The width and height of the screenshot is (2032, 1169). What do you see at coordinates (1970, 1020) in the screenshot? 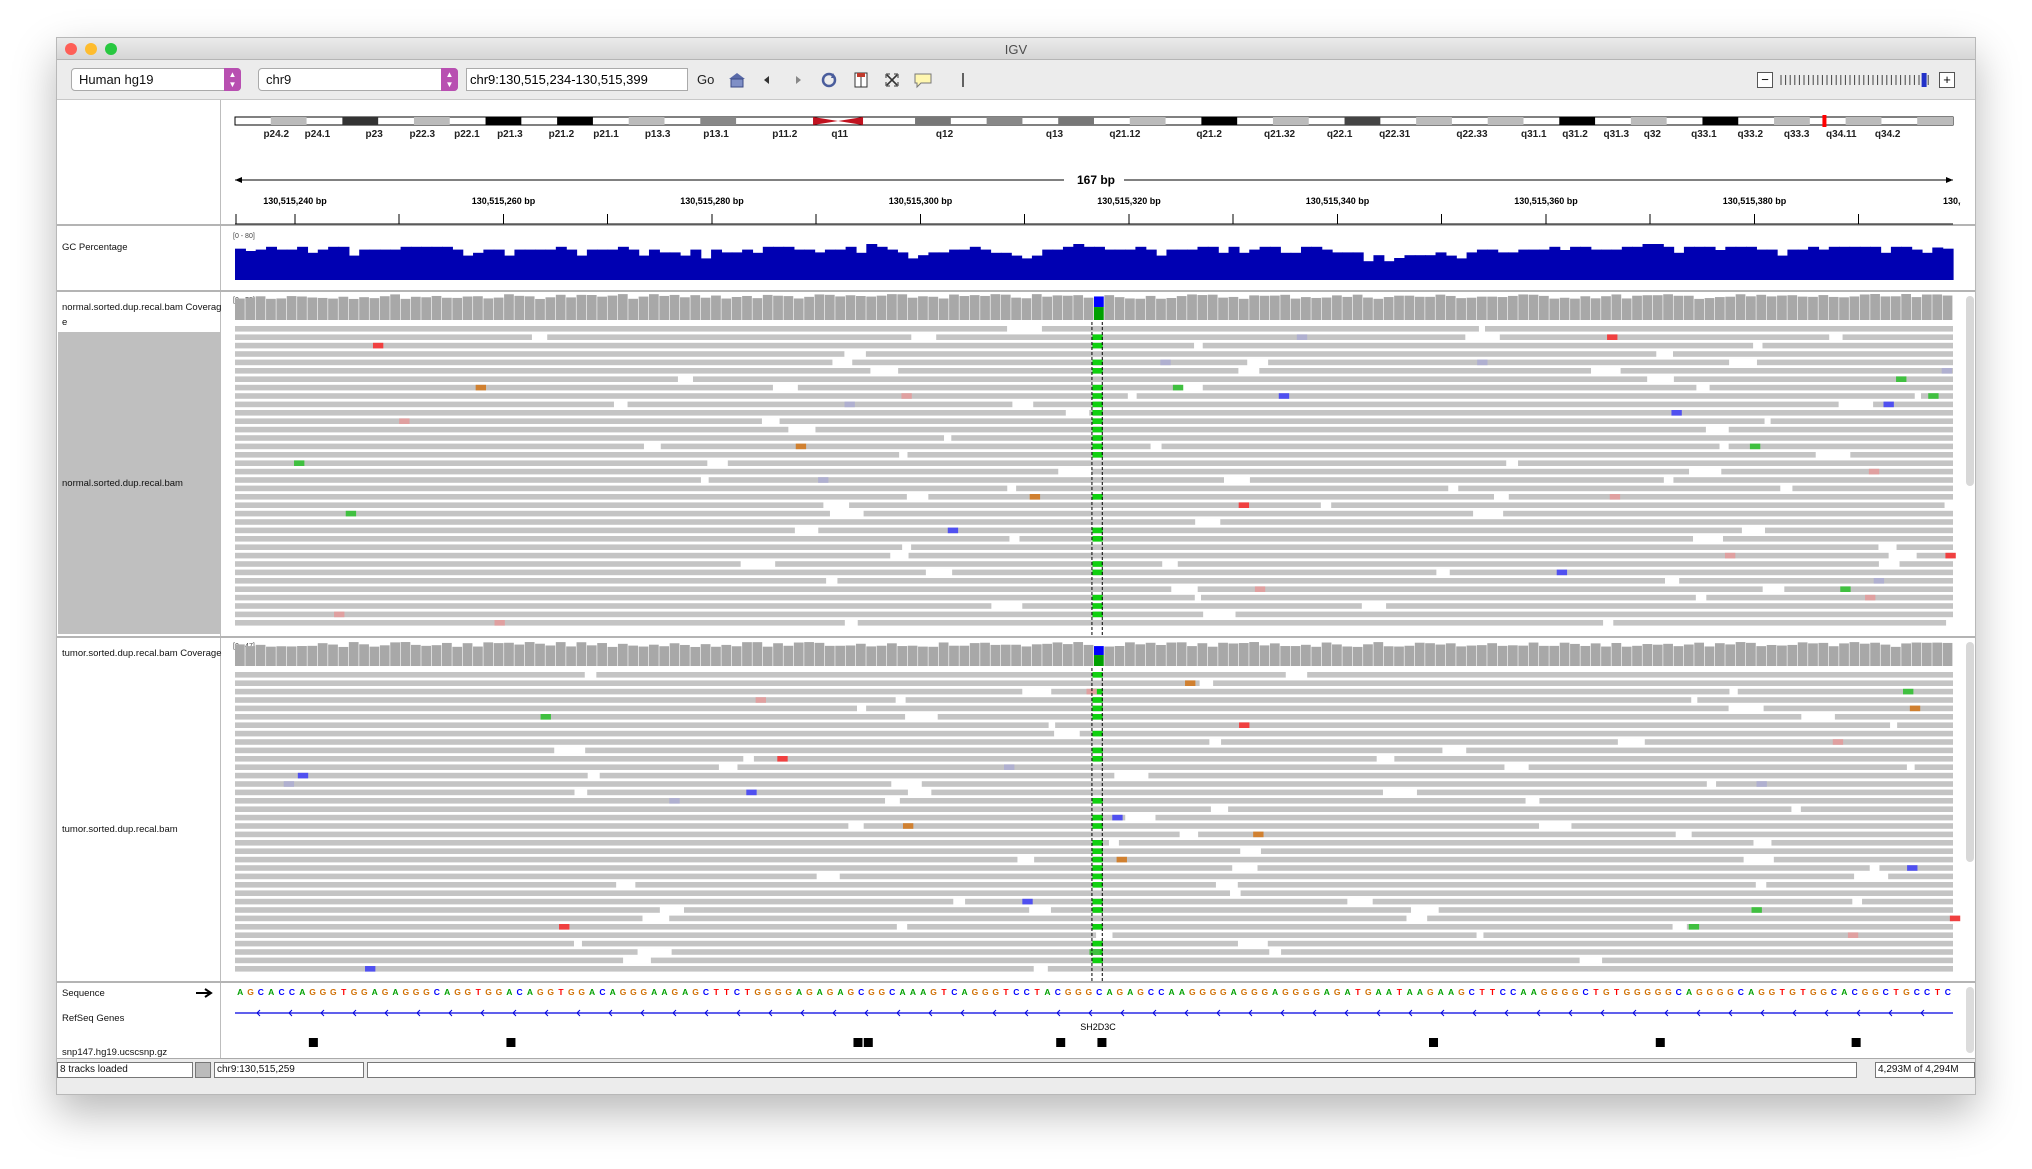
I see `feature-scrollbar` at bounding box center [1970, 1020].